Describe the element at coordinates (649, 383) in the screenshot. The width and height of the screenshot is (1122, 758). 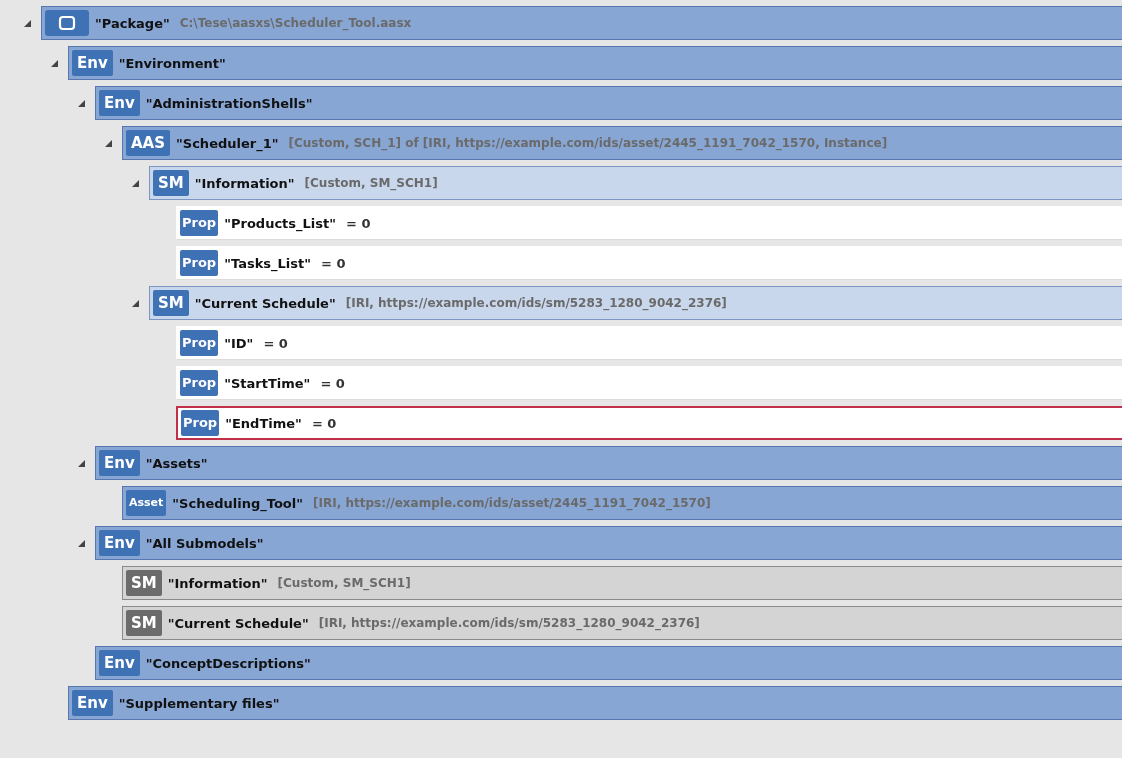
I see `tree-node: Prop "StartTime" = 0` at that location.